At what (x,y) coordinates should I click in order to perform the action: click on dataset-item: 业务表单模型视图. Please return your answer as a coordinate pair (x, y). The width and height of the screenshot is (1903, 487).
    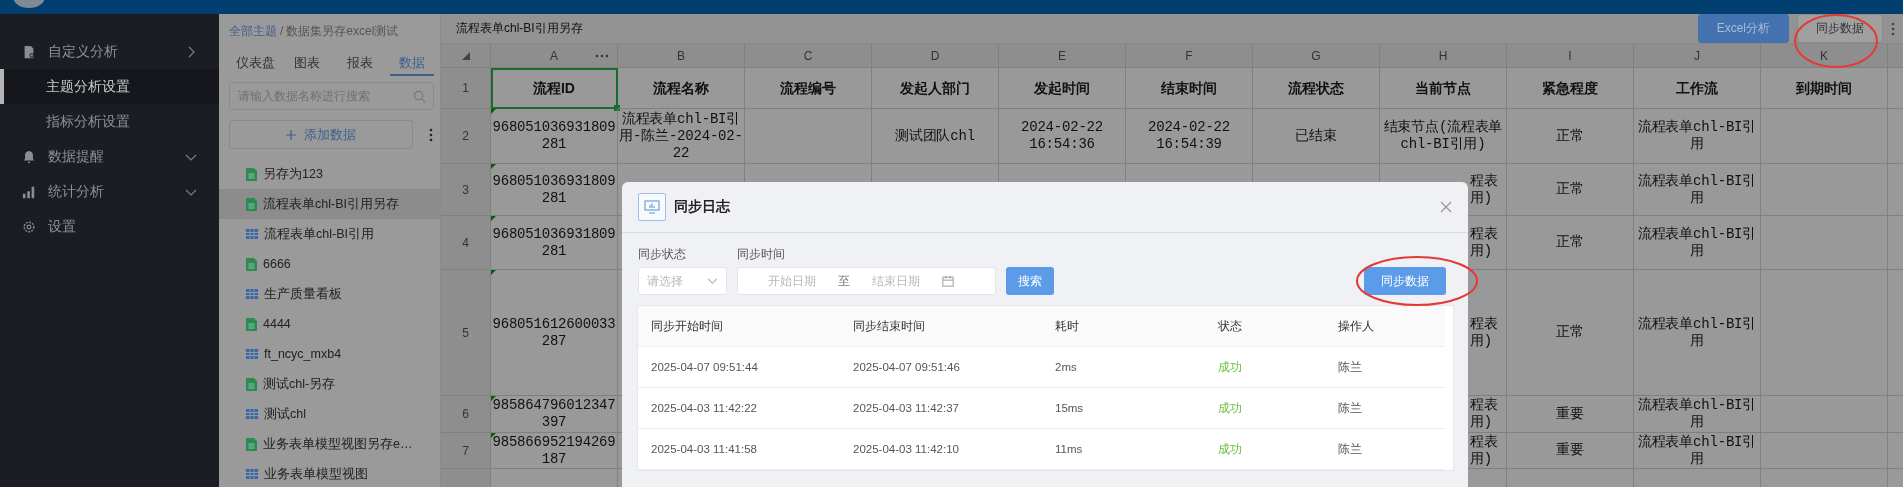
    Looking at the image, I should click on (329, 473).